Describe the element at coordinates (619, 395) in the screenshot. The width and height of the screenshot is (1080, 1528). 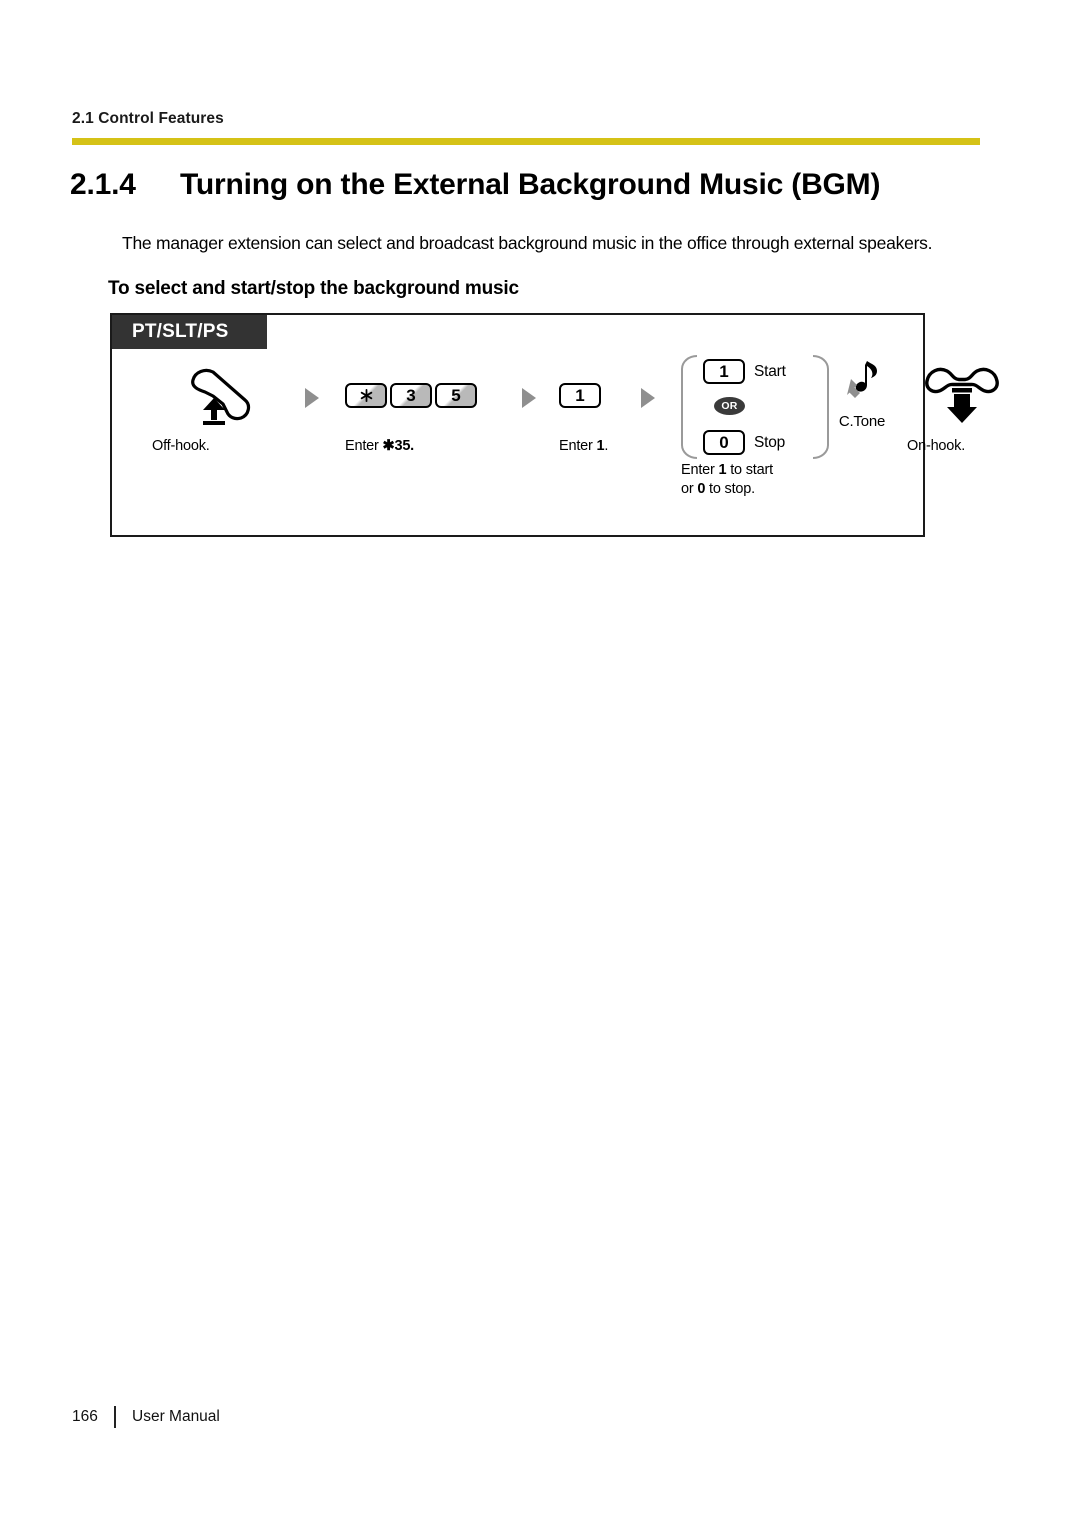
I see `keys-1: 1` at that location.